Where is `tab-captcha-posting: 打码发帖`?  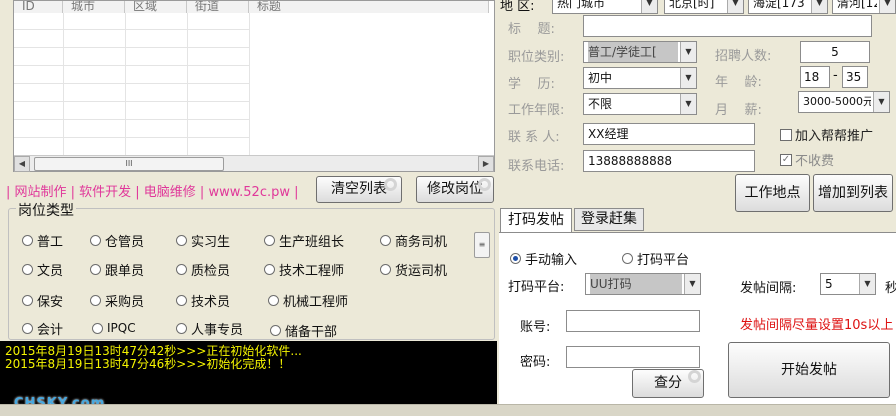 tab-captcha-posting: 打码发帖 is located at coordinates (536, 220).